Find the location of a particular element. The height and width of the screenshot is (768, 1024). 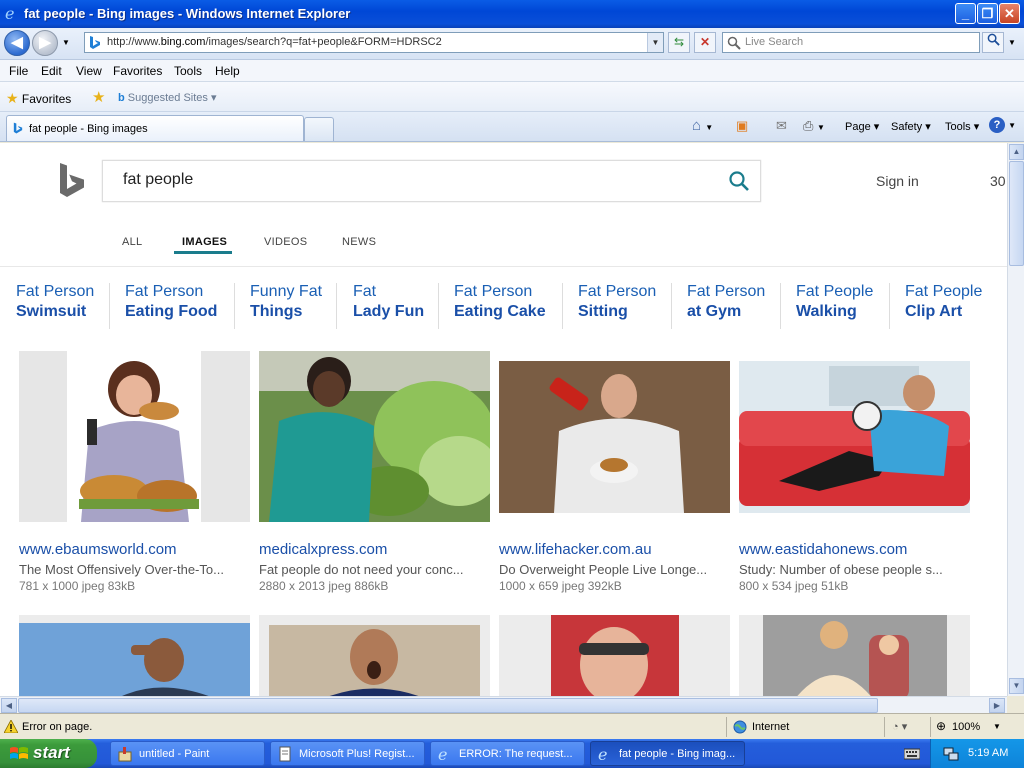

taskbar-item-paint: untitled - Paint is located at coordinates (187, 753).